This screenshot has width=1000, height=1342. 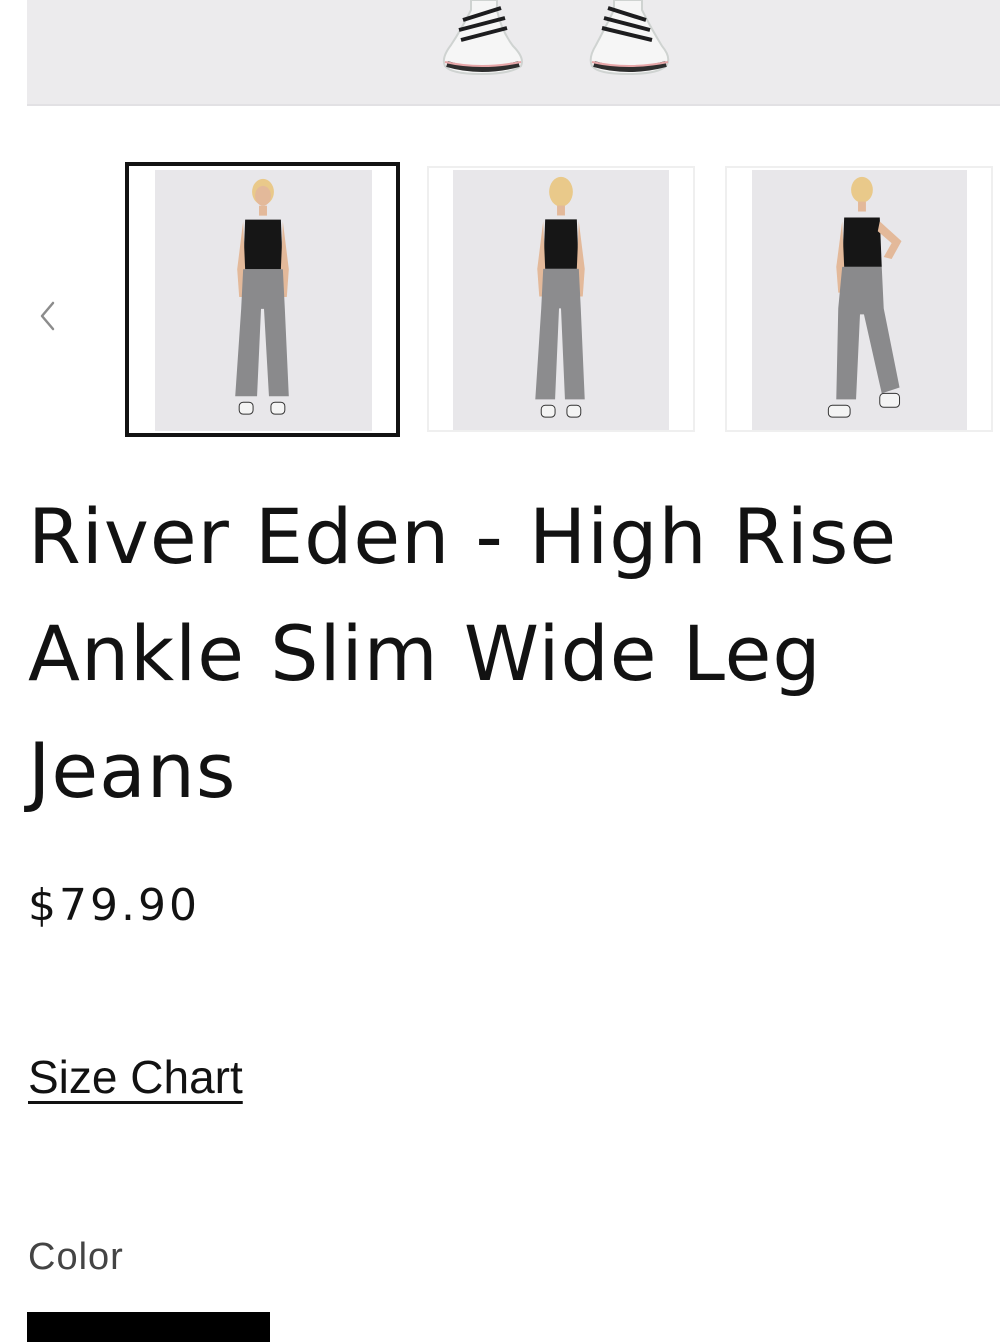 What do you see at coordinates (132, 770) in the screenshot?
I see `product-title-line-3: Jeans` at bounding box center [132, 770].